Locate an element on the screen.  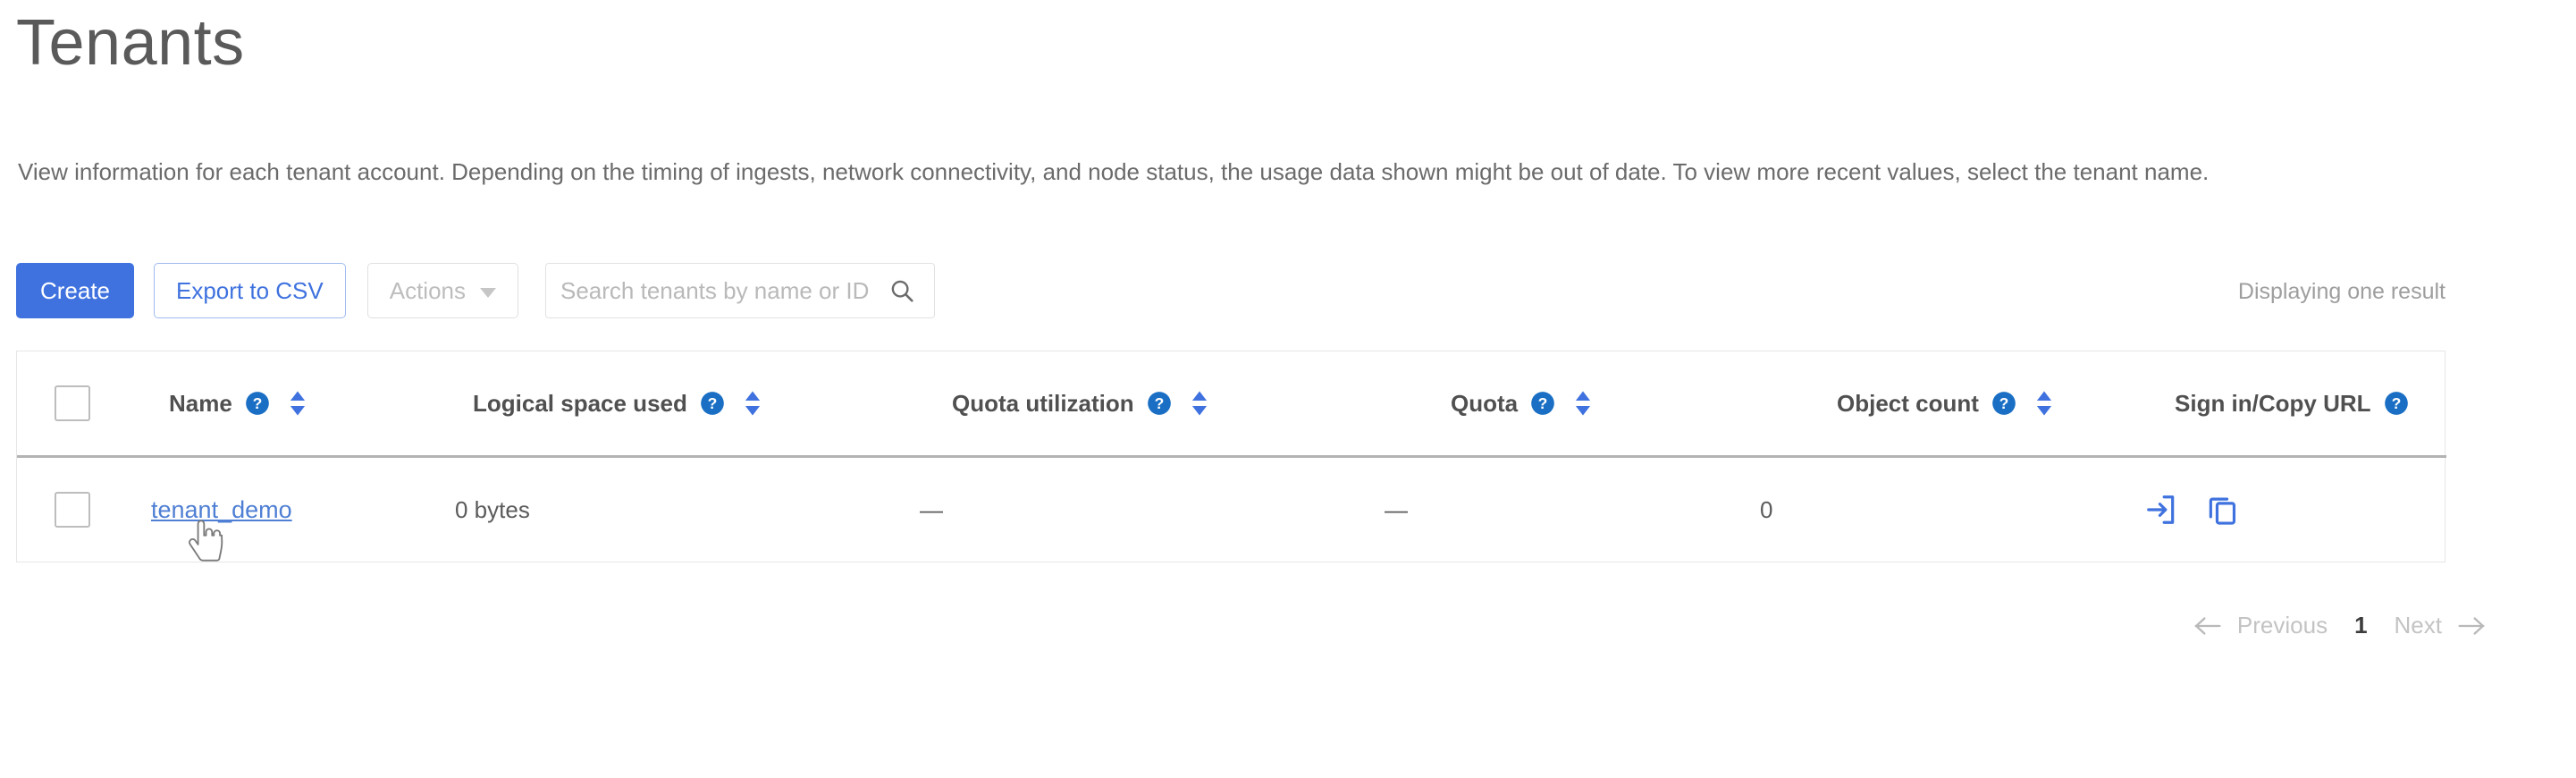
row-name-cell: tenant_demo is located at coordinates (303, 509).